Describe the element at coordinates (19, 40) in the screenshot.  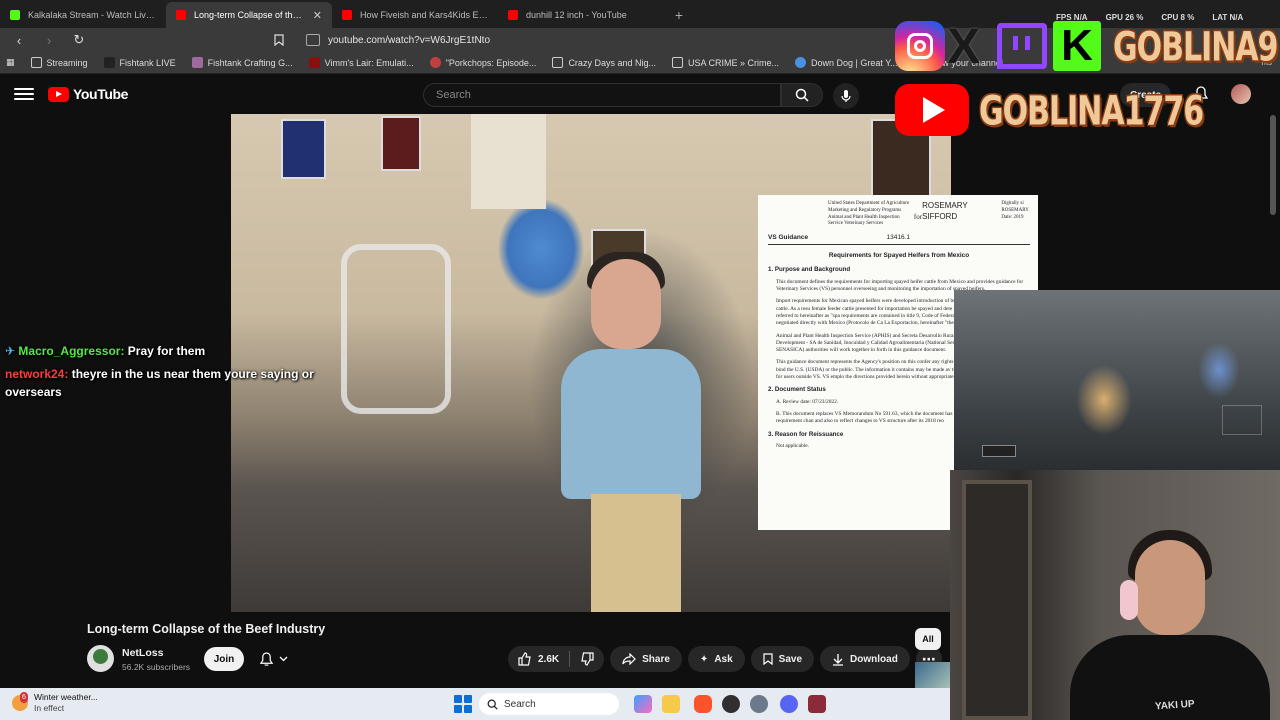
I see `back-arrow-icon: ‹` at that location.